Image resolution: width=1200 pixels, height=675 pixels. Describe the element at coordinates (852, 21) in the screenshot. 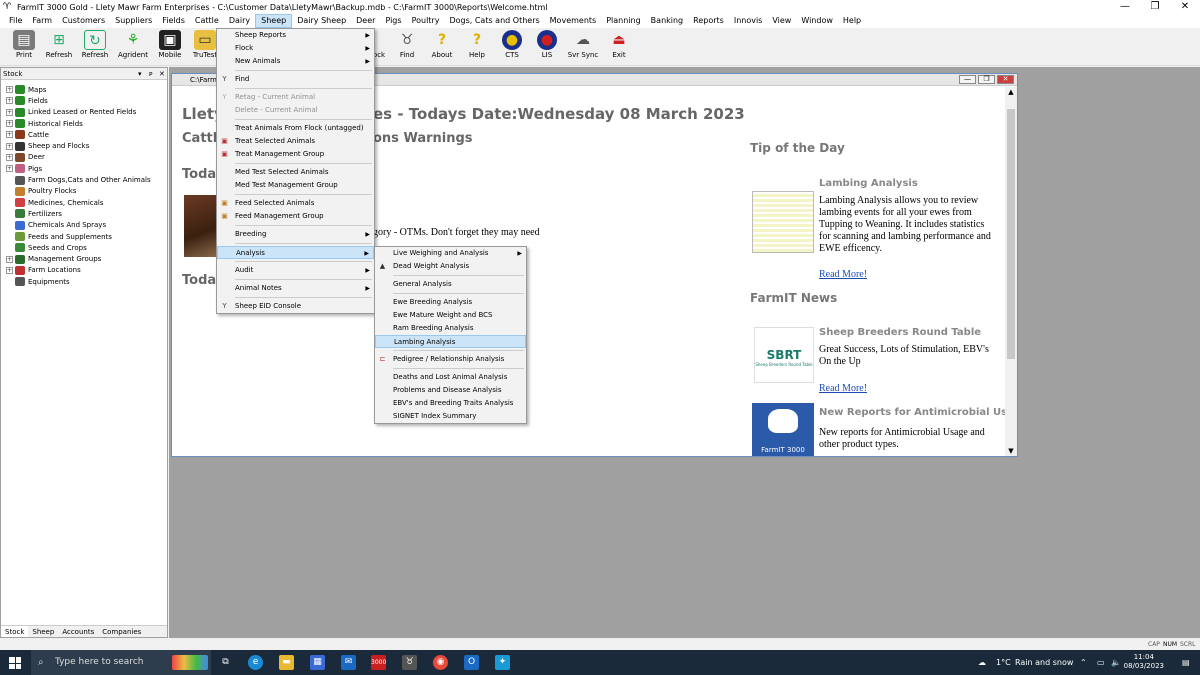

I see `menu-help: Help` at that location.